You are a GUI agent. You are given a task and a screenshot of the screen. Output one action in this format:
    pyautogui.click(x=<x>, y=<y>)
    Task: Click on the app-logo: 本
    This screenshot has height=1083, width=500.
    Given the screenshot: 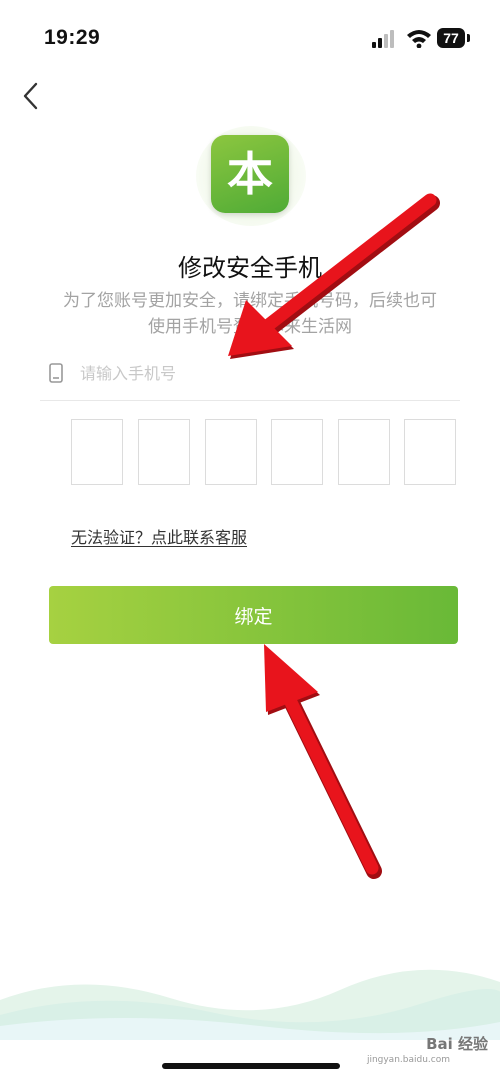 What is the action you would take?
    pyautogui.click(x=250, y=174)
    